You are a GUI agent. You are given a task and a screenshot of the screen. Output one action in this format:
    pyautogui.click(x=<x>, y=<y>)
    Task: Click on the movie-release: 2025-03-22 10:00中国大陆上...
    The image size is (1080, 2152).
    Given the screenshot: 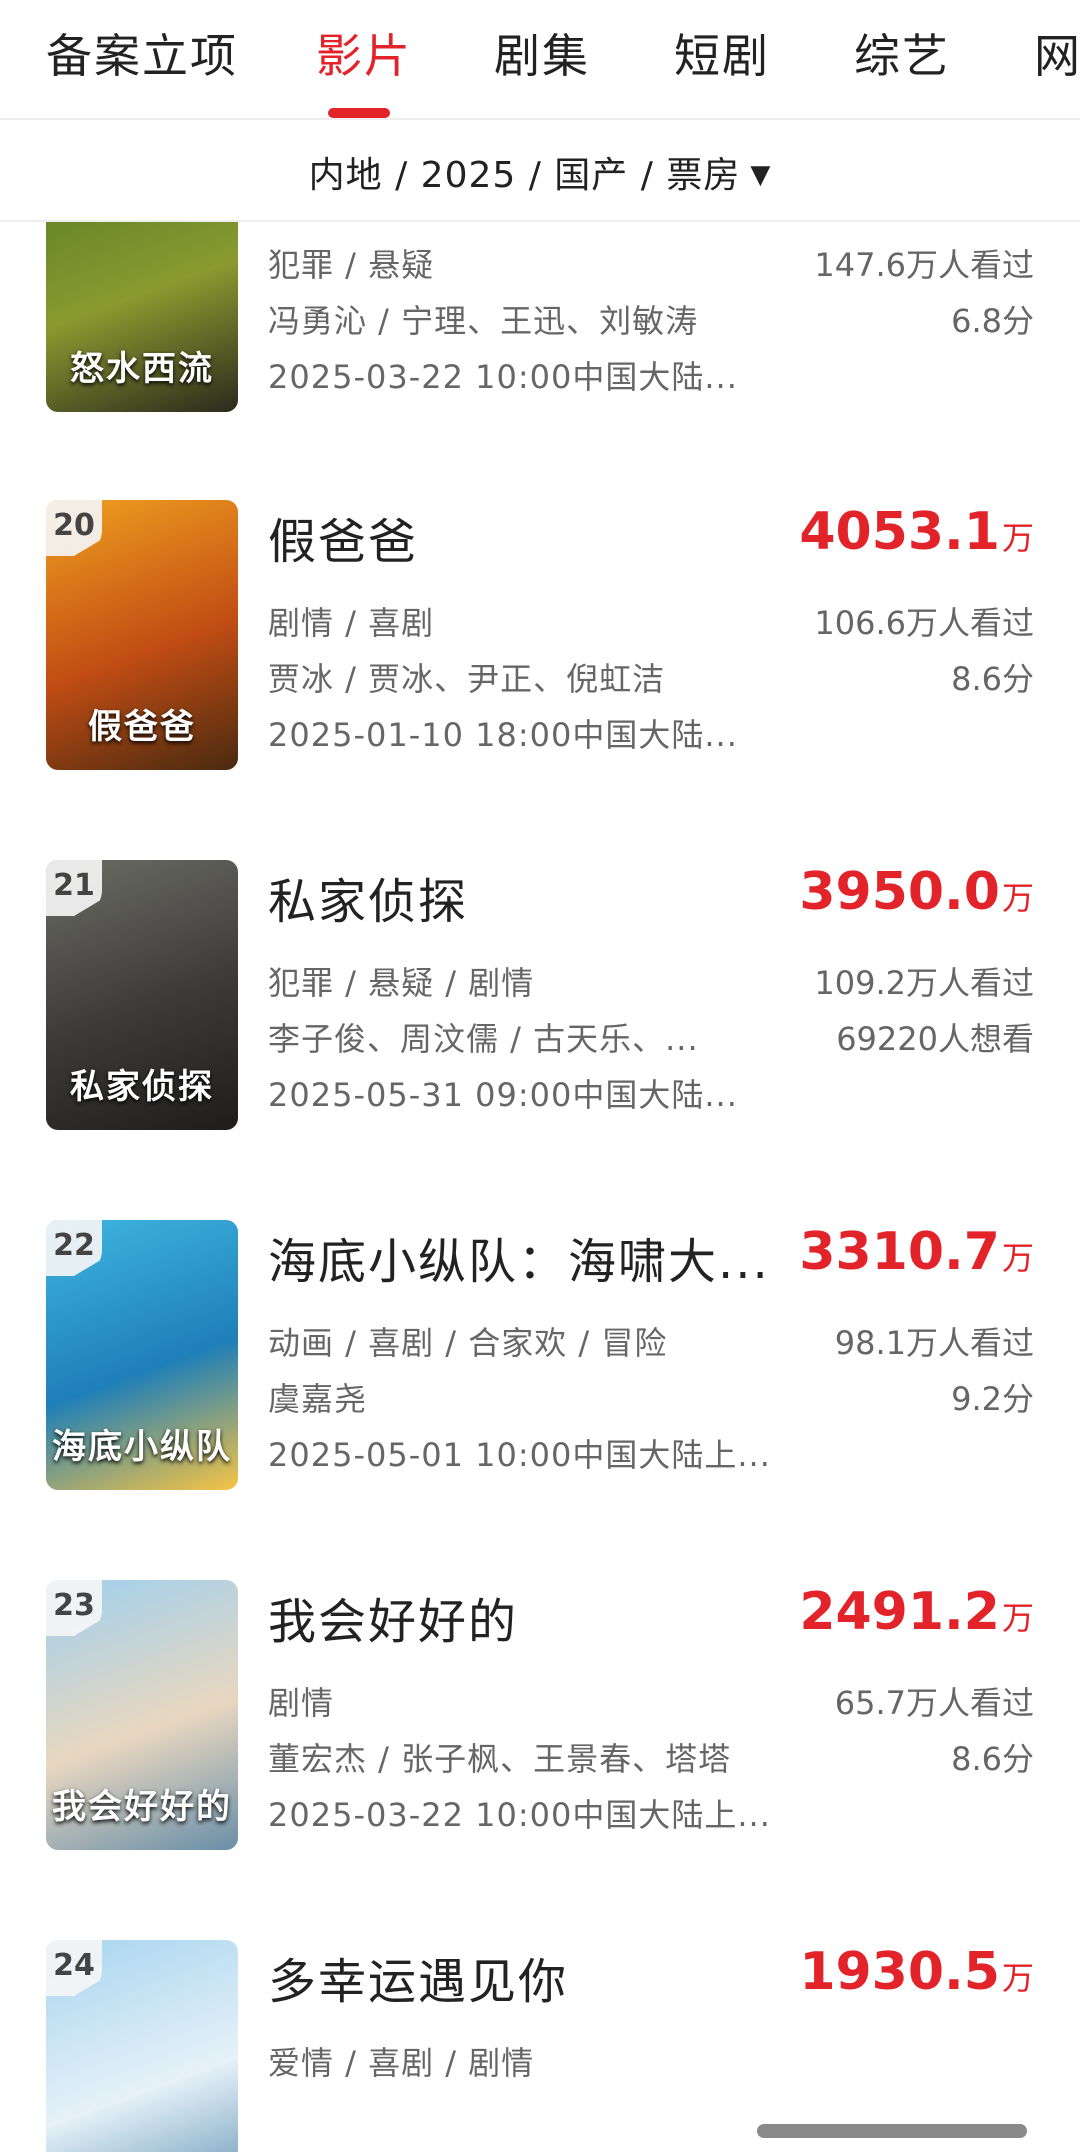 What is the action you would take?
    pyautogui.click(x=519, y=1815)
    